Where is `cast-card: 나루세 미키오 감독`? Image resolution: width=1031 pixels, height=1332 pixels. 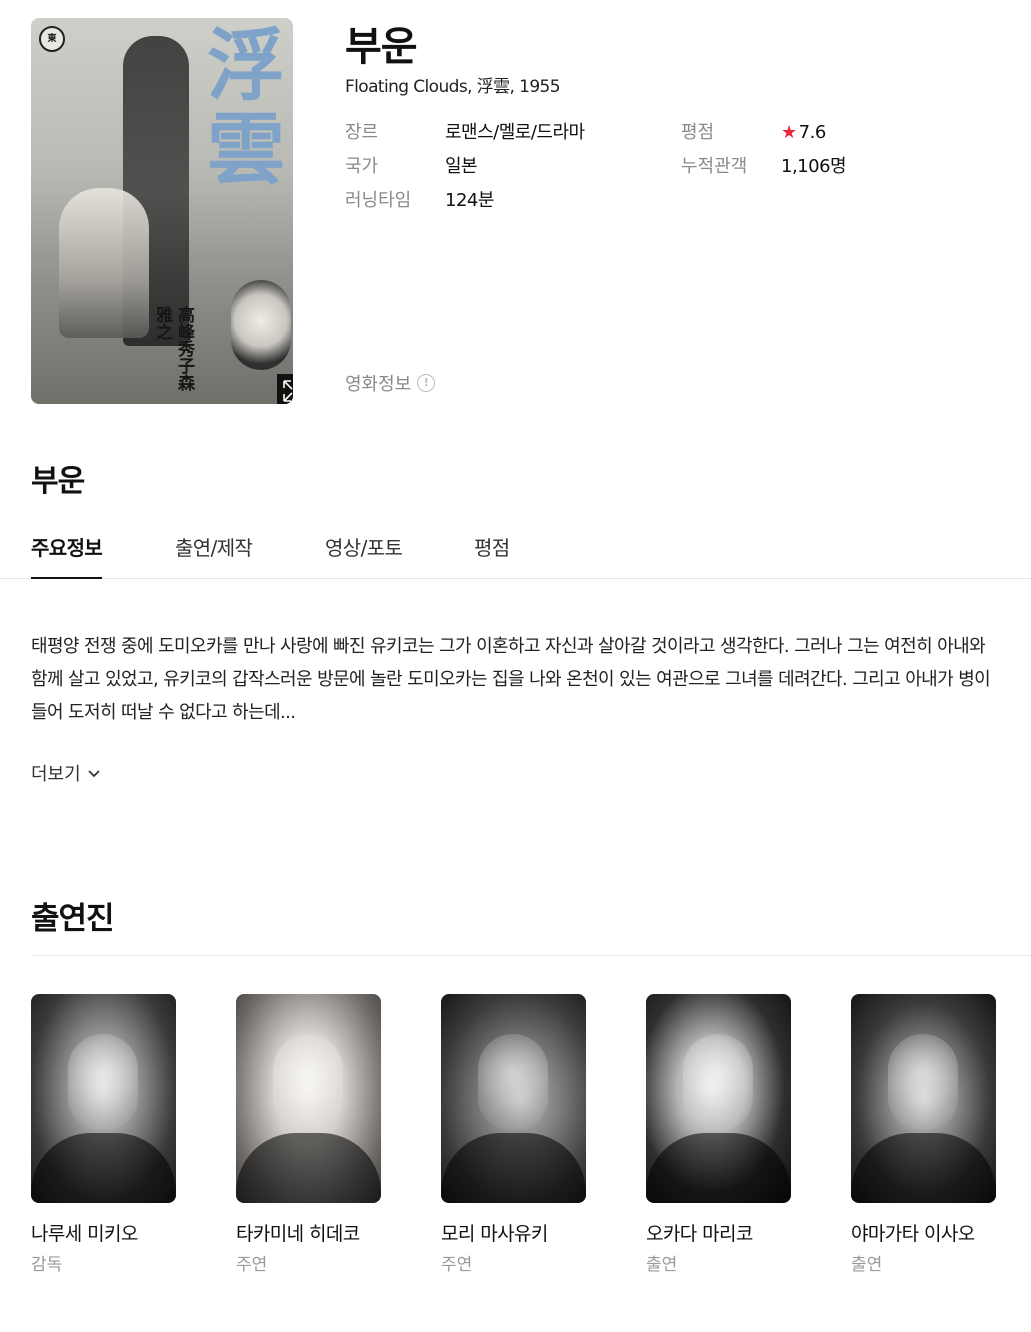
cast-card: 나루세 미키오 감독 is located at coordinates (103, 1134).